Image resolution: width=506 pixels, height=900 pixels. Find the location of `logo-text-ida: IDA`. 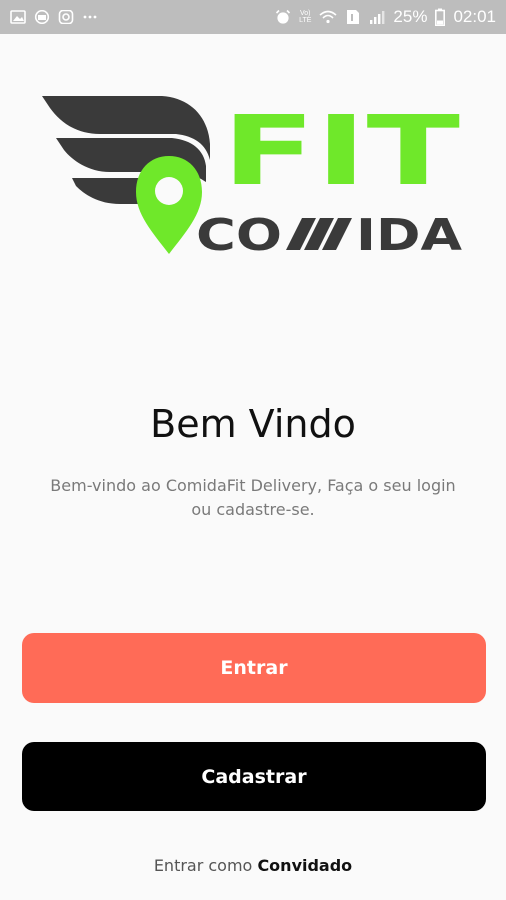

logo-text-ida: IDA is located at coordinates (409, 233).